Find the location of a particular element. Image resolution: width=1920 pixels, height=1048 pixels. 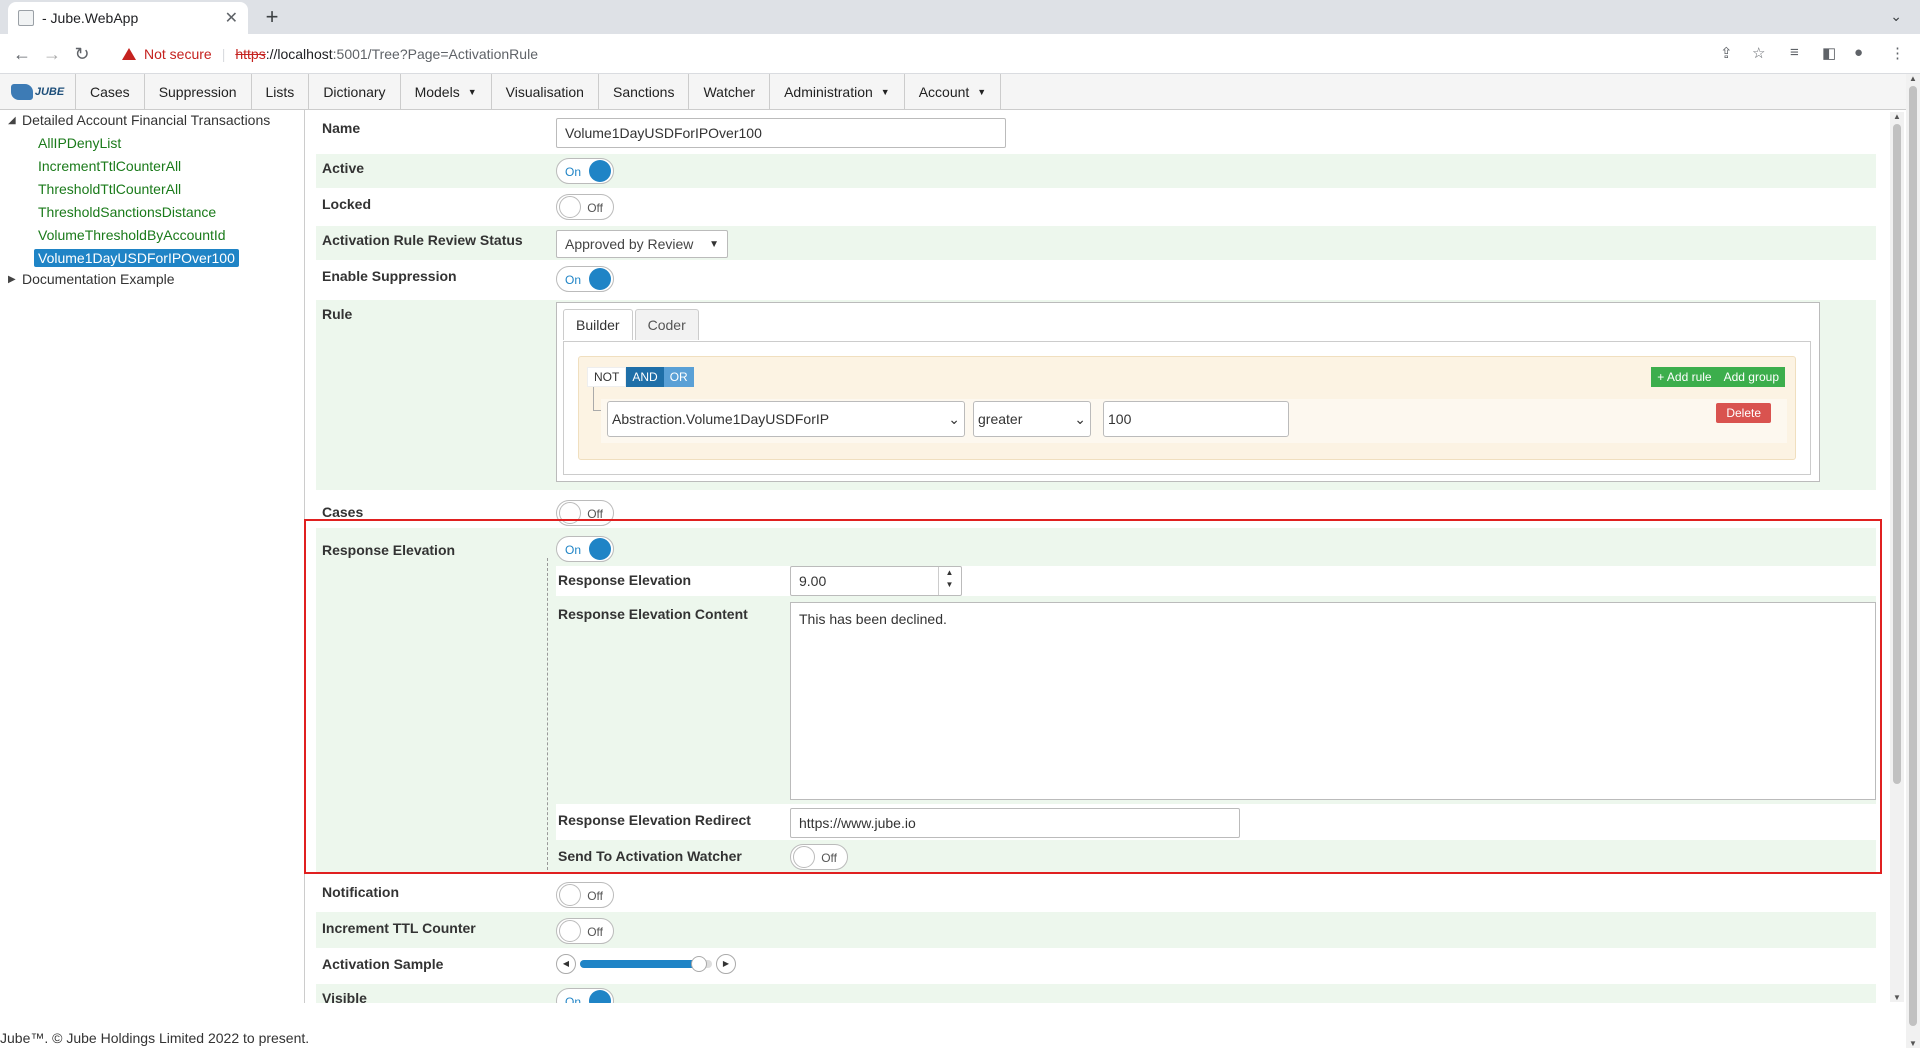

tree-leaf: AllIPDenyList is located at coordinates (79, 143).